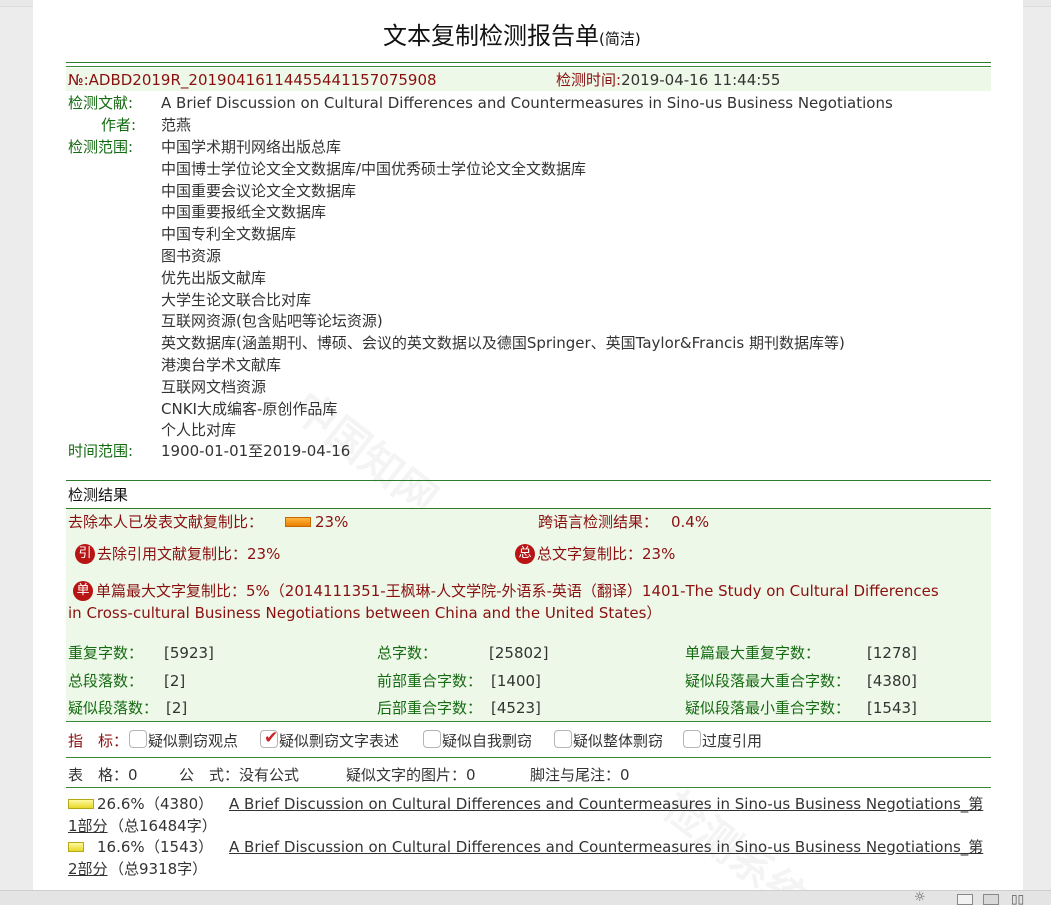 The height and width of the screenshot is (905, 1051). What do you see at coordinates (430, 681) in the screenshot?
I see `front-overlap-label: 前部重合字数：` at bounding box center [430, 681].